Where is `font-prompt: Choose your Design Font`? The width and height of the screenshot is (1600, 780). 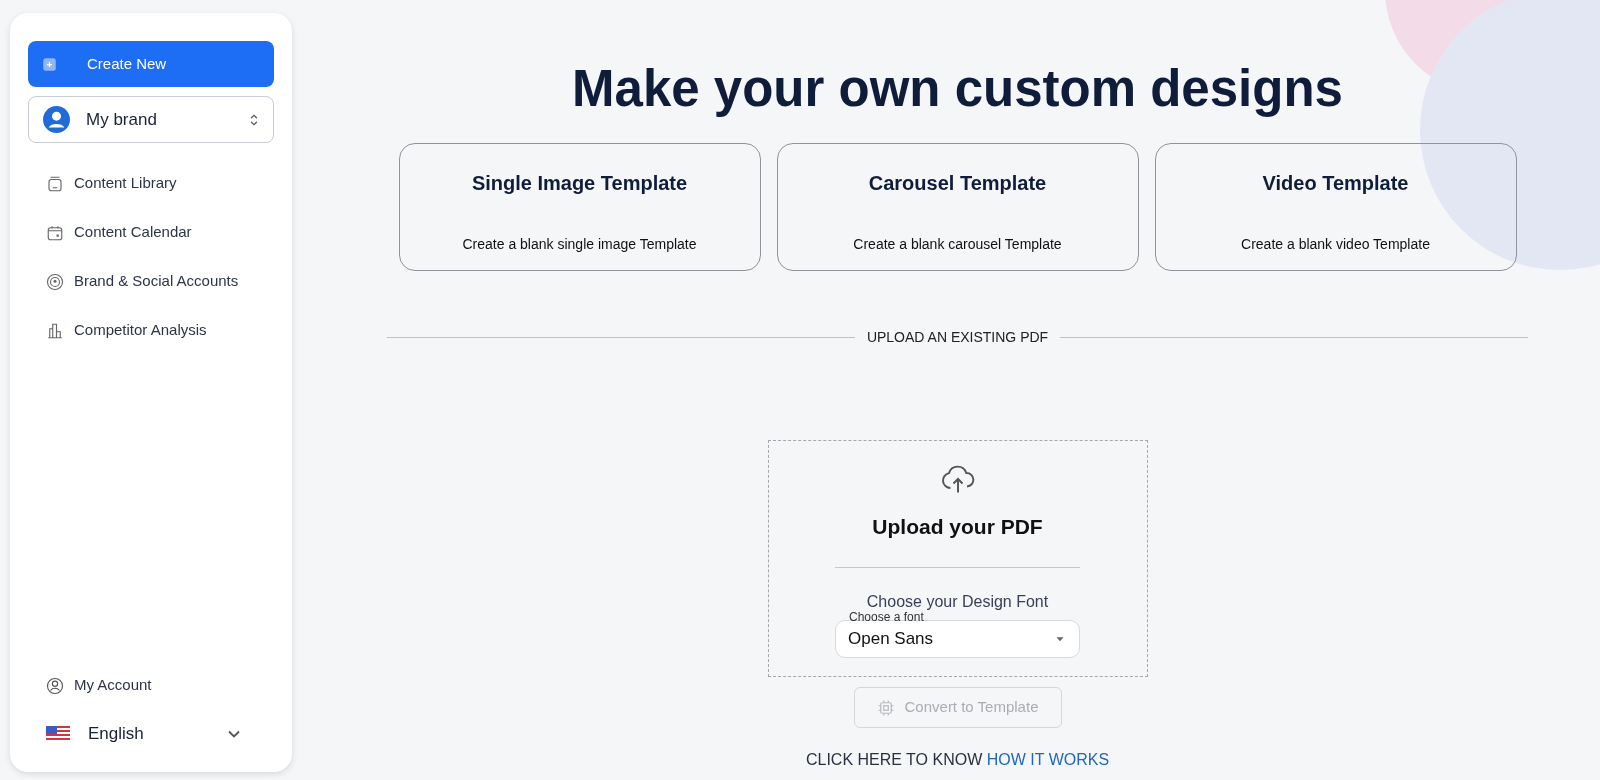
font-prompt: Choose your Design Font is located at coordinates (957, 601).